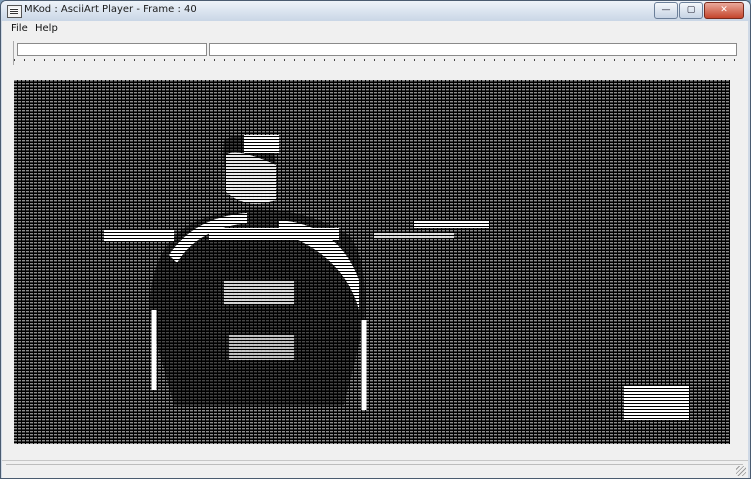 Image resolution: width=751 pixels, height=479 pixels. I want to click on window-controls: — ▢ ✕, so click(698, 10).